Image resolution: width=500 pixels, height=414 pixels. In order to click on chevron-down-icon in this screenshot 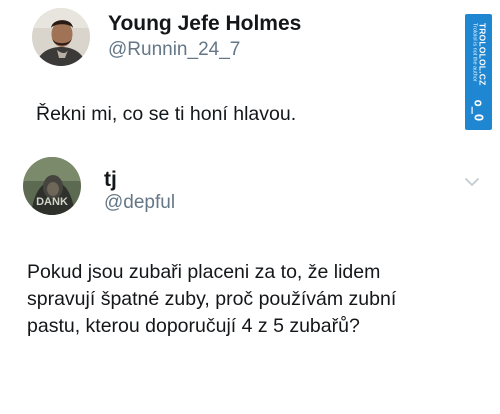, I will do `click(472, 182)`.